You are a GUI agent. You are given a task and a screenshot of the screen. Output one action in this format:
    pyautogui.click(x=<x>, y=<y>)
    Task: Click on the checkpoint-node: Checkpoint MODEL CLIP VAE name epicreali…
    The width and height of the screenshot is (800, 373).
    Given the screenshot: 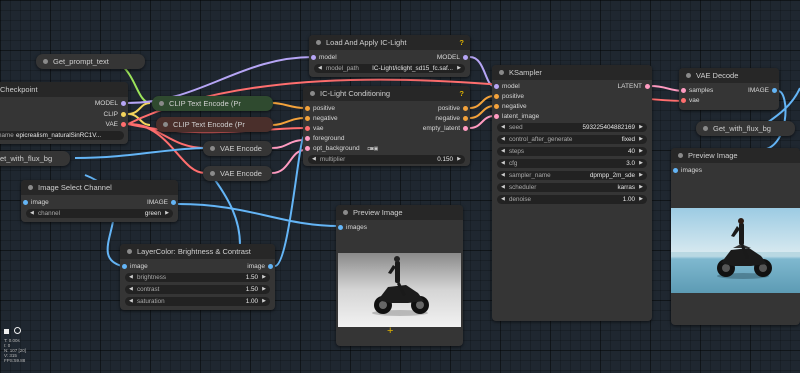 What is the action you would take?
    pyautogui.click(x=64, y=113)
    